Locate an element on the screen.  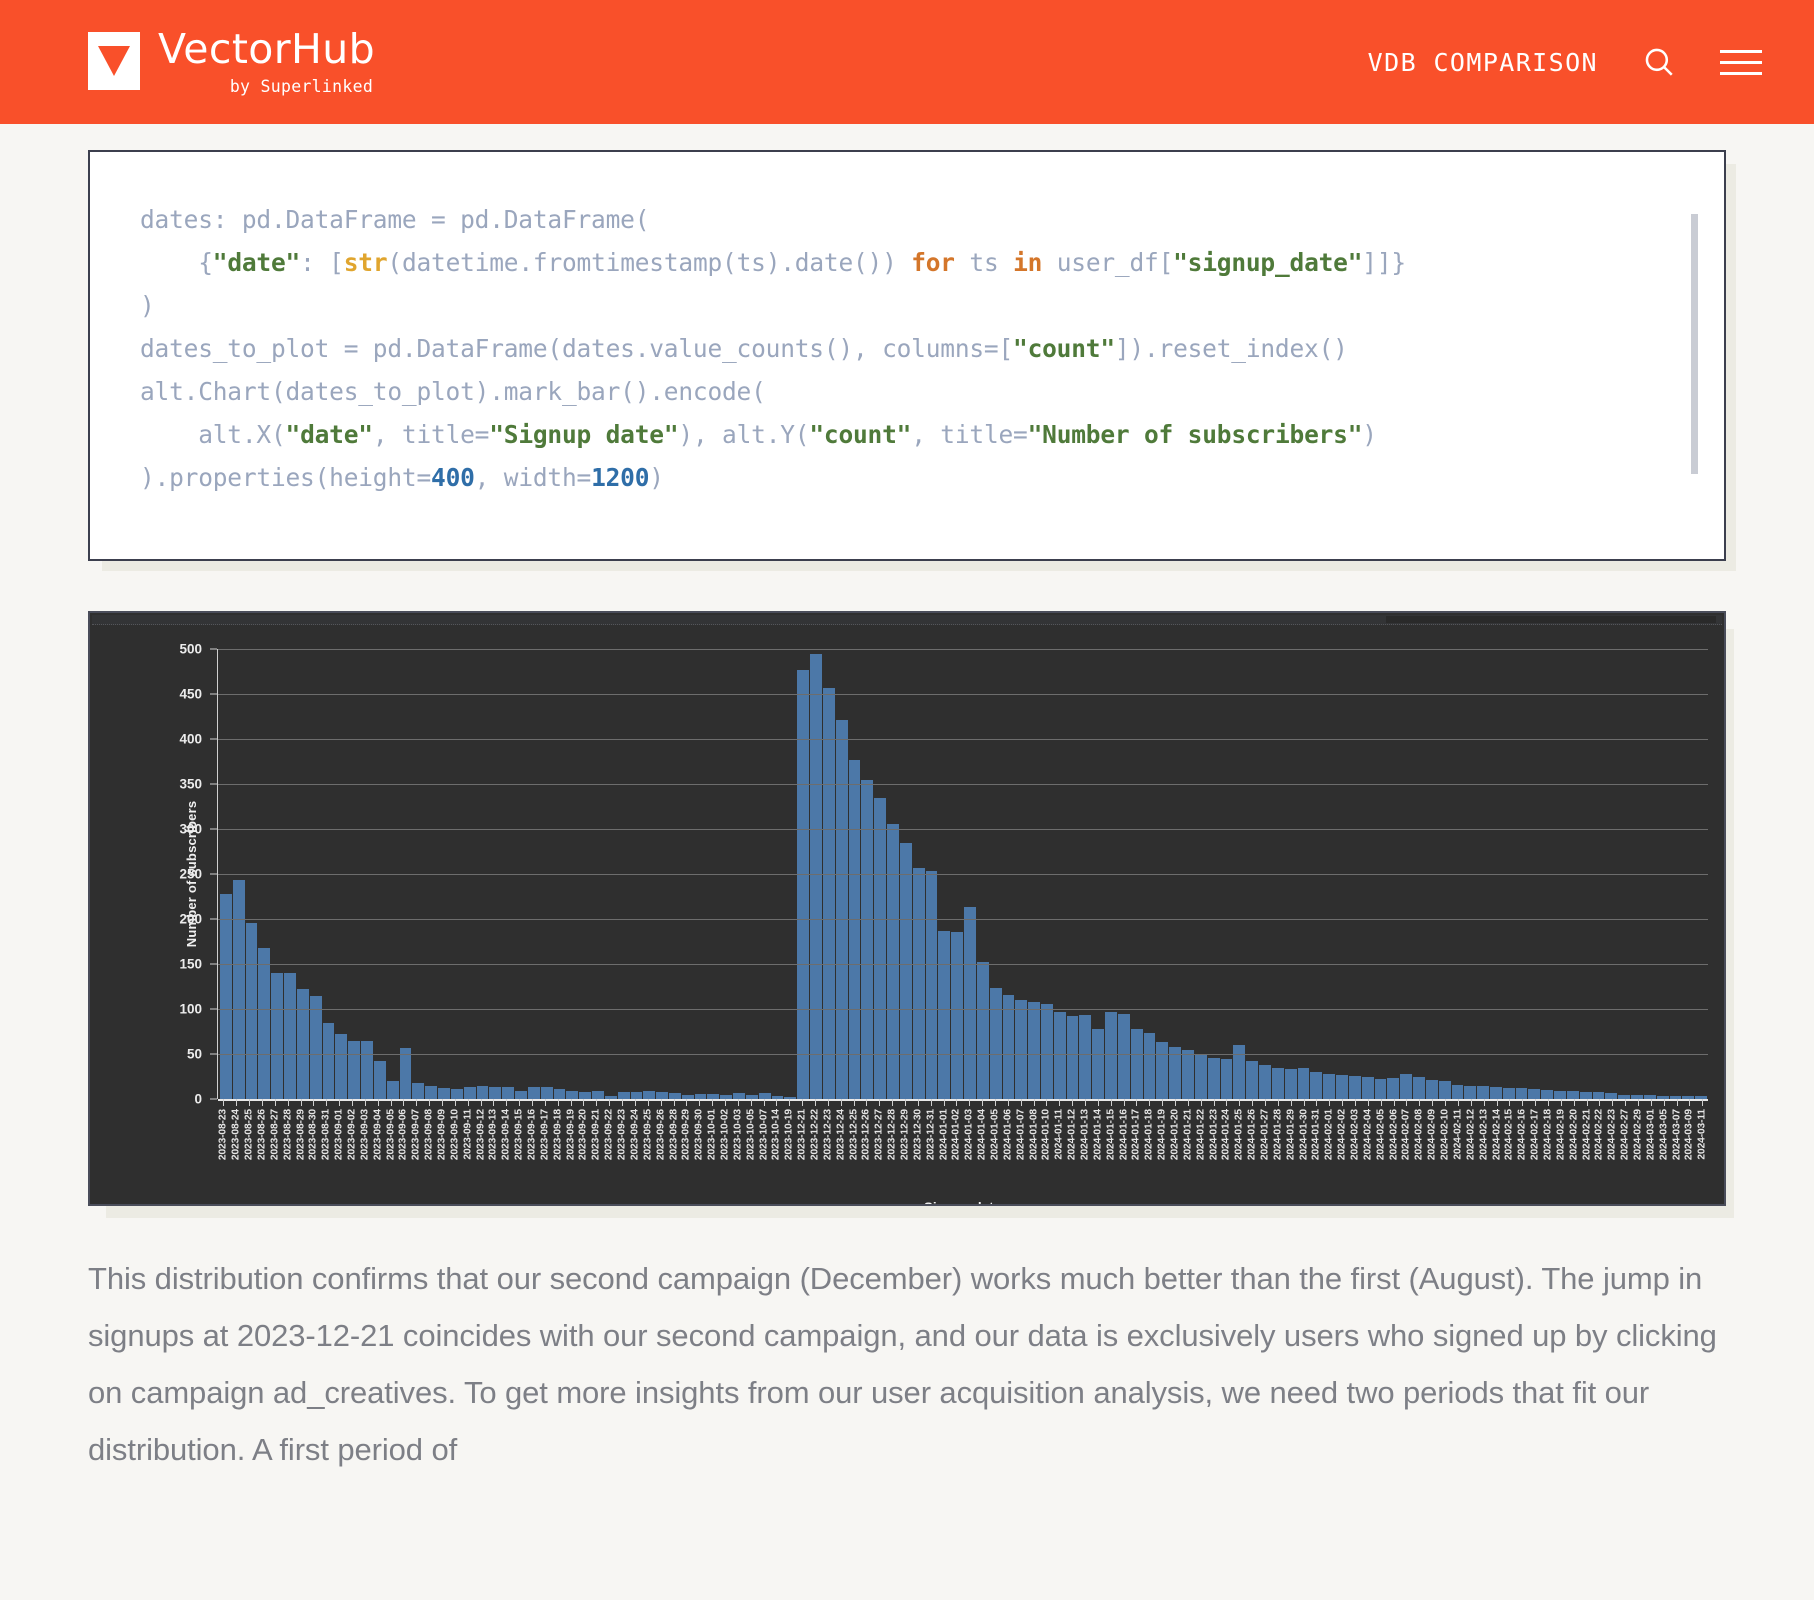
nav-link-vdb-comparison: VDB COMPARISON is located at coordinates (1483, 62).